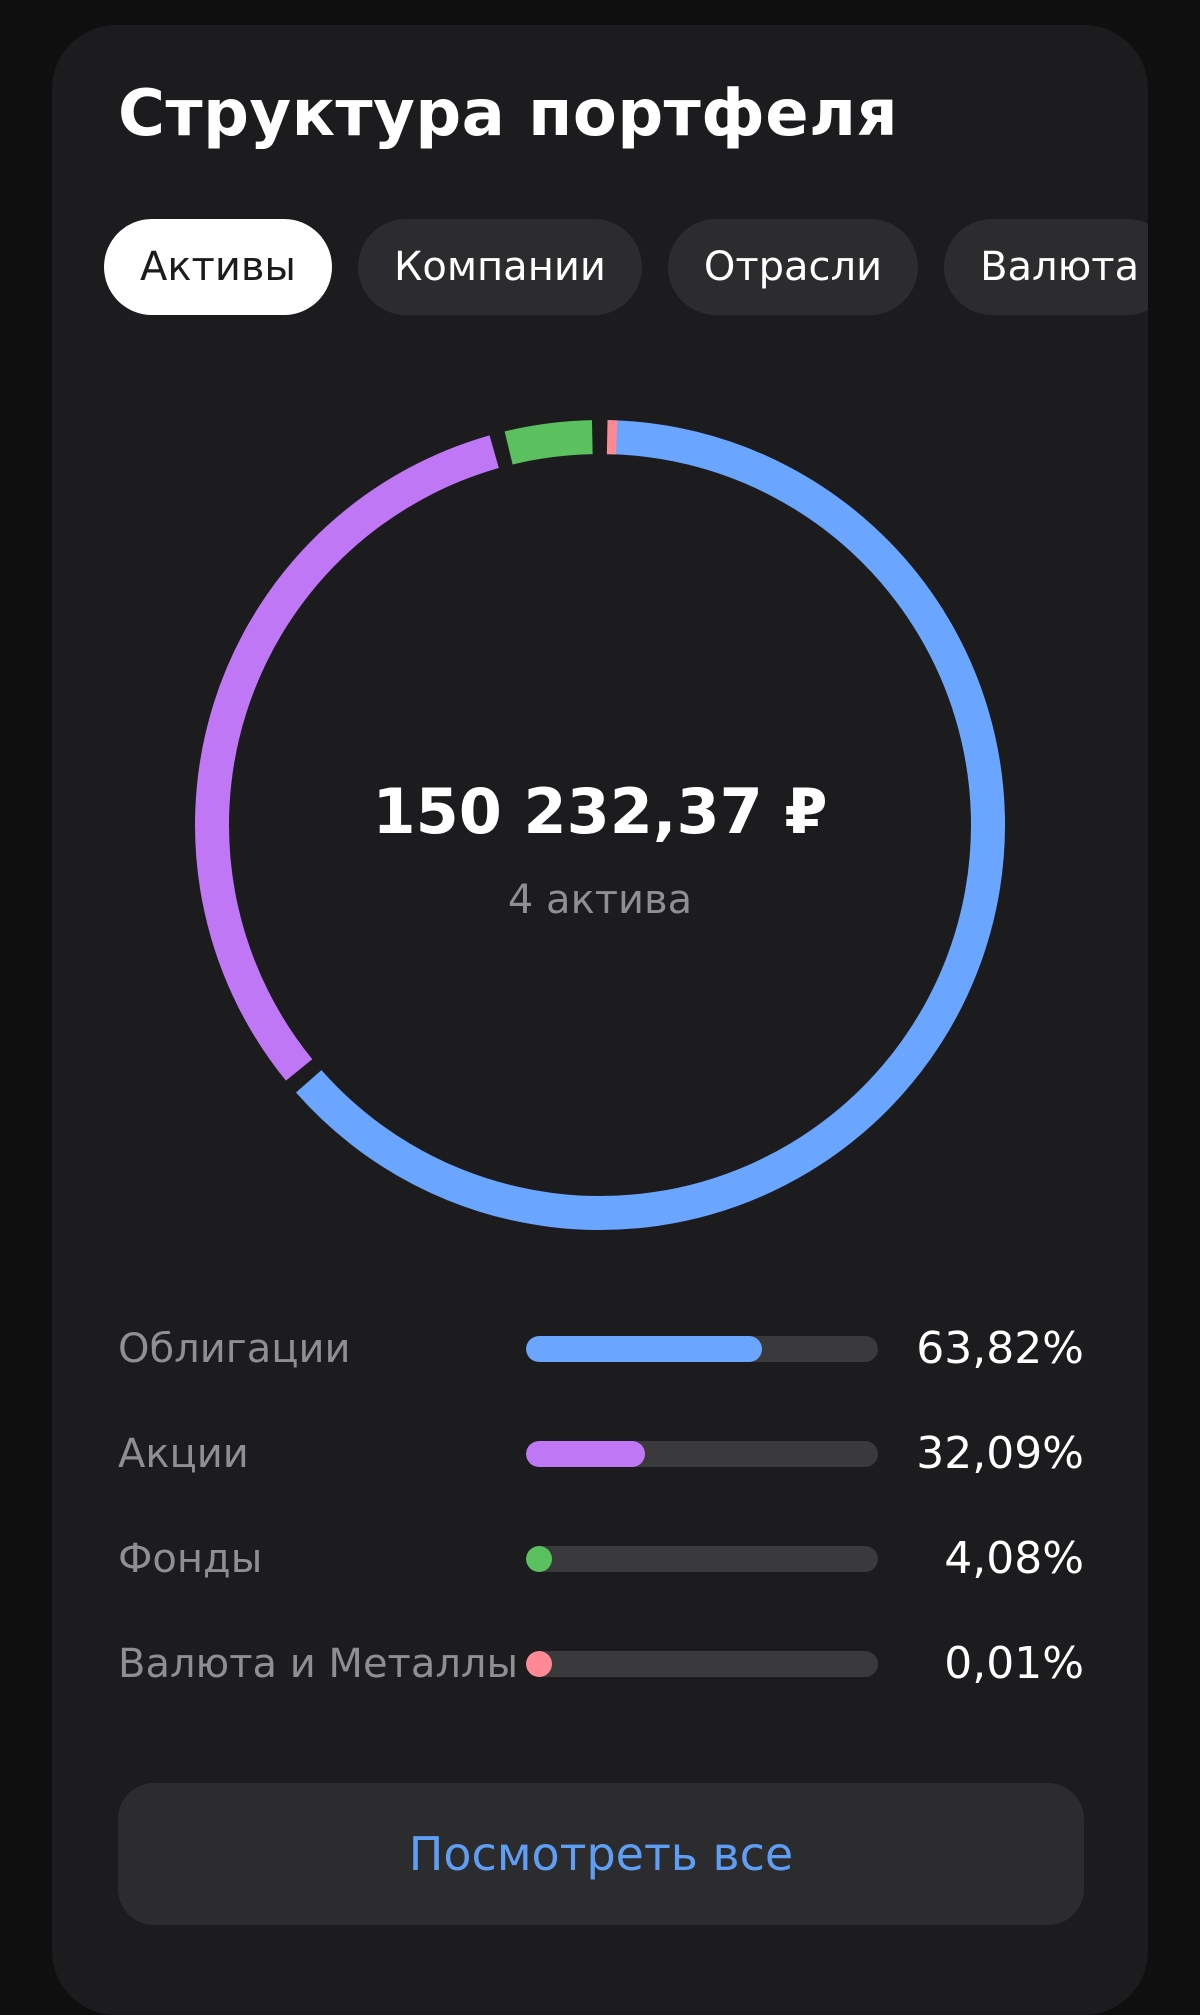 This screenshot has width=1200, height=2015. What do you see at coordinates (508, 114) in the screenshot?
I see `page-title: Структура портфеля` at bounding box center [508, 114].